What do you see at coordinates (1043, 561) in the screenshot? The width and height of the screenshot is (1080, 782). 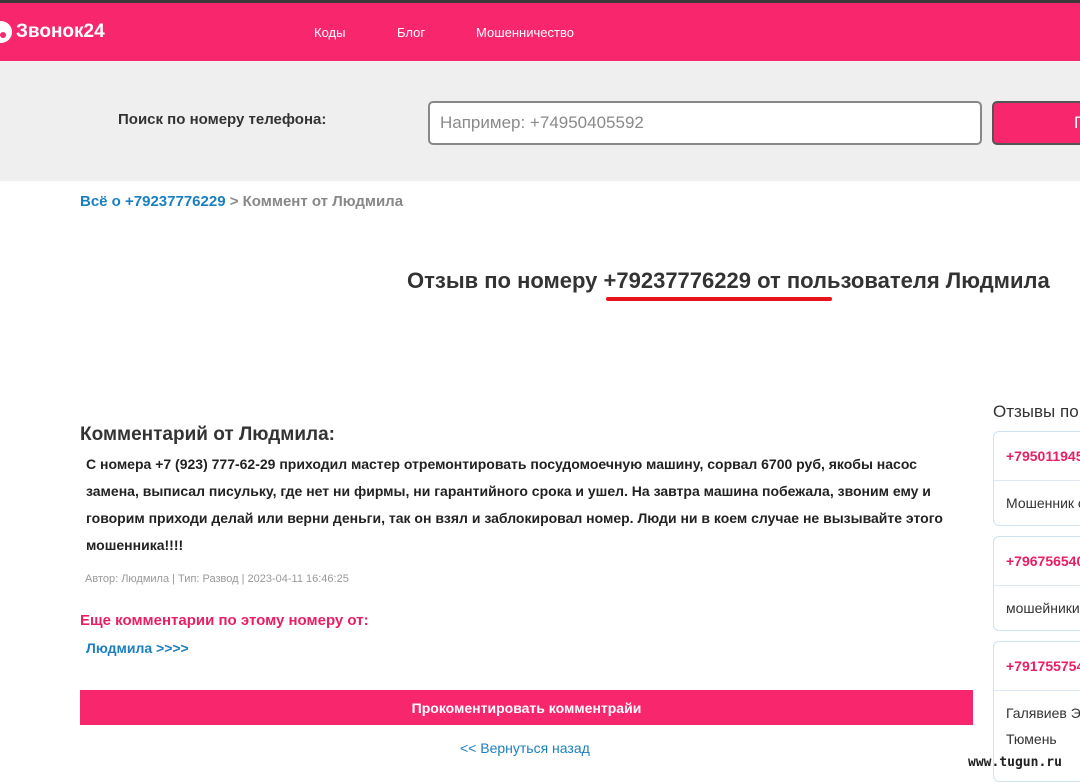 I see `card-phone: +796756540` at bounding box center [1043, 561].